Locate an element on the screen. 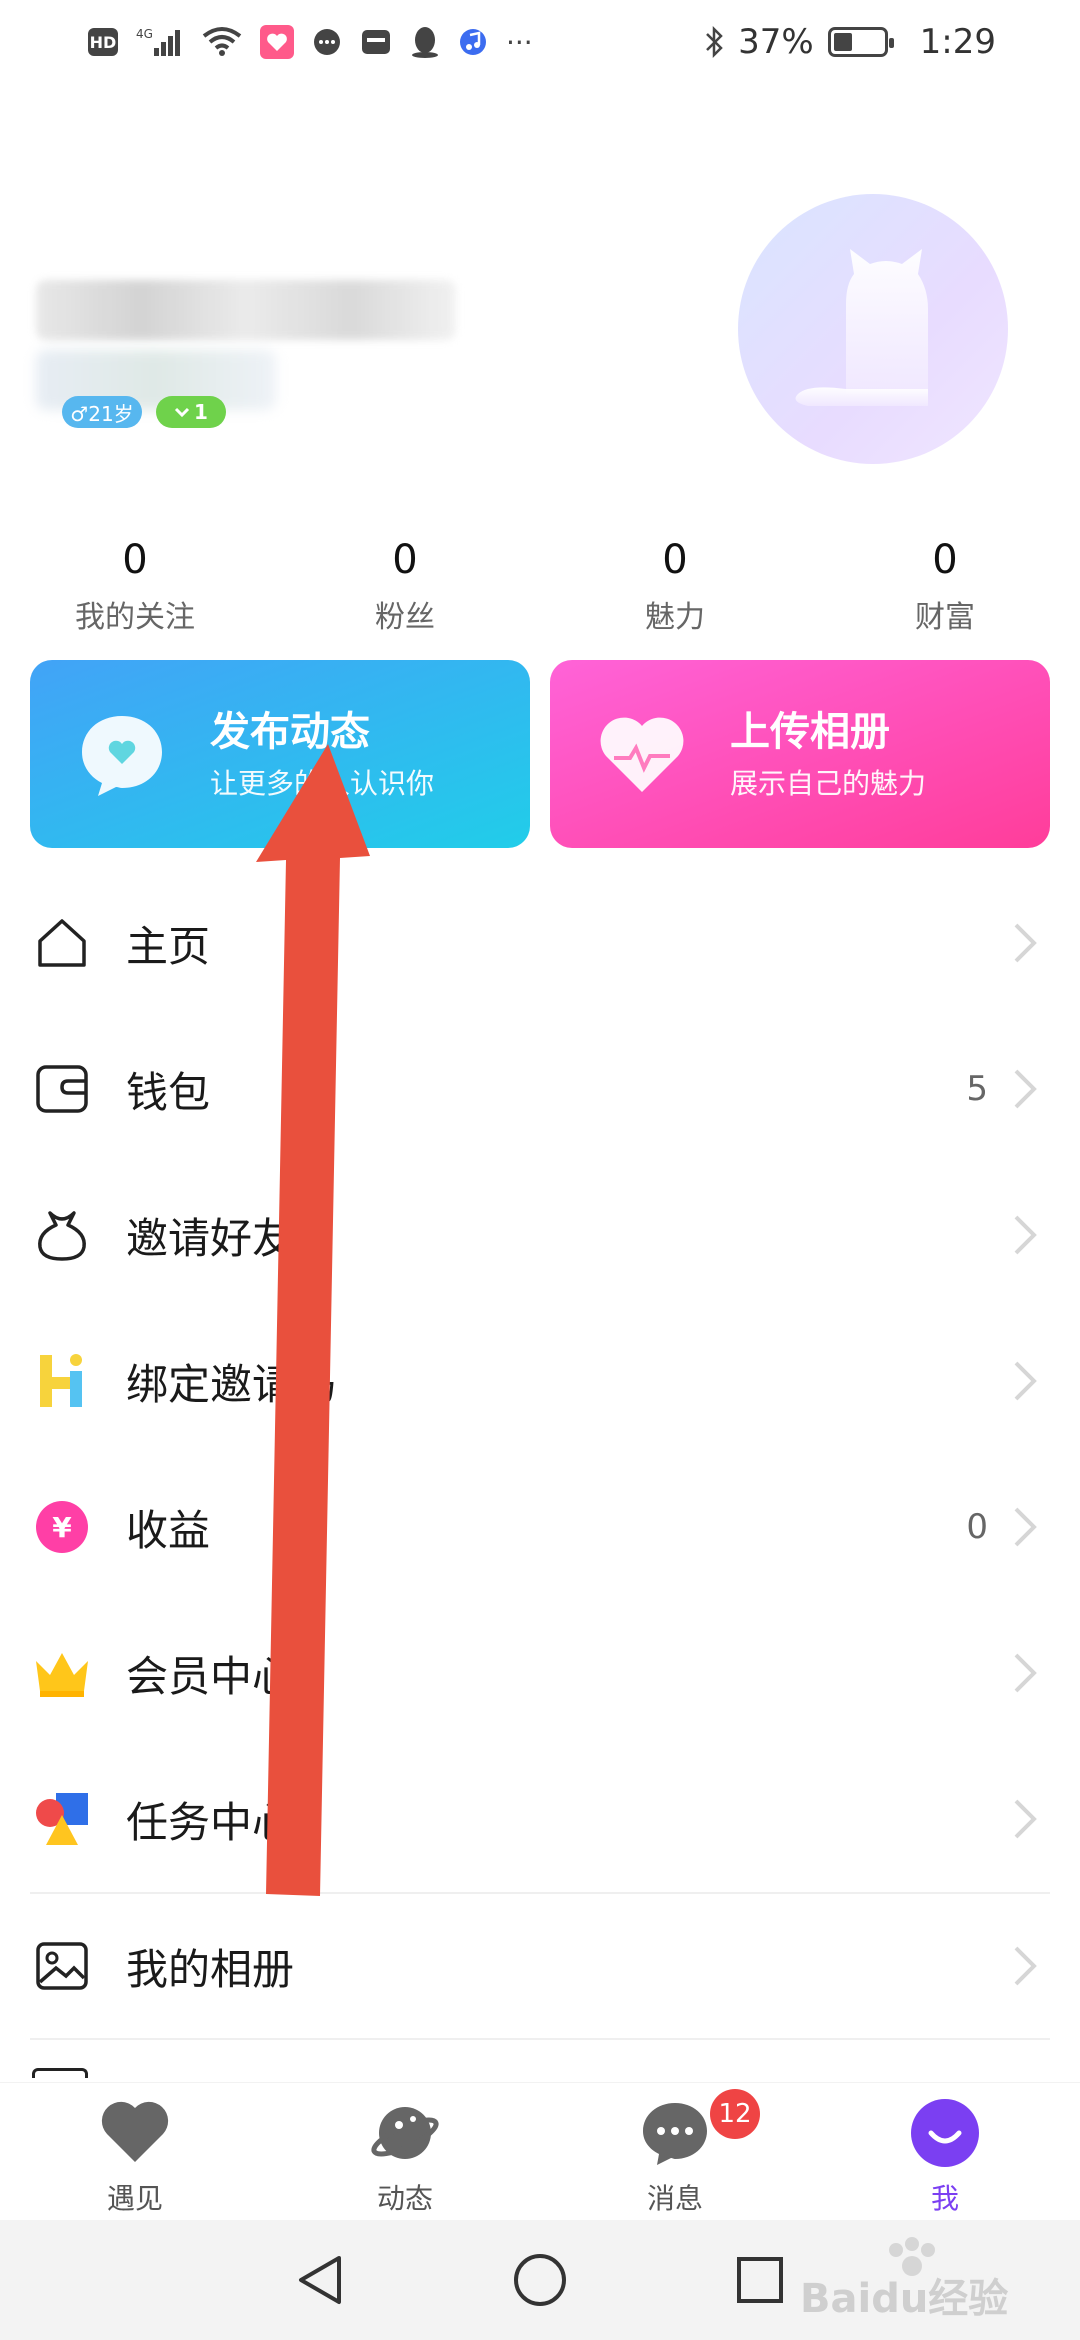  menu-item-wallet: 钱包 5 is located at coordinates (540, 1089).